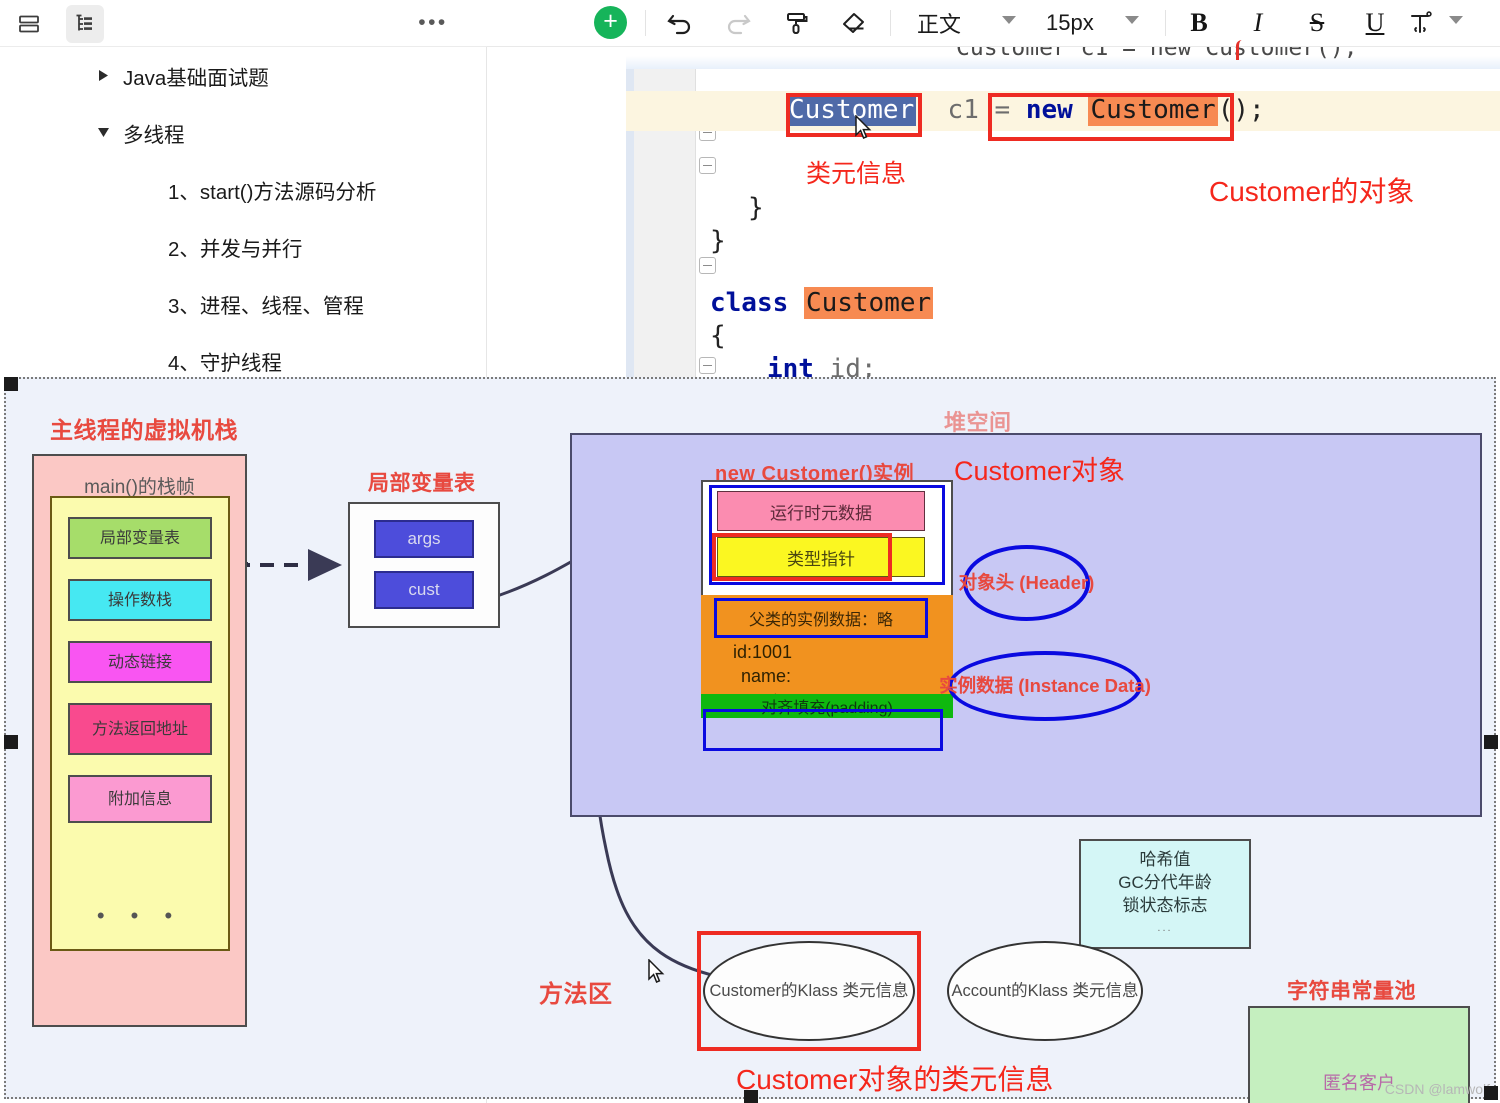 The height and width of the screenshot is (1103, 1500). I want to click on frame-slot-dynamic-link: 动态链接, so click(140, 662).